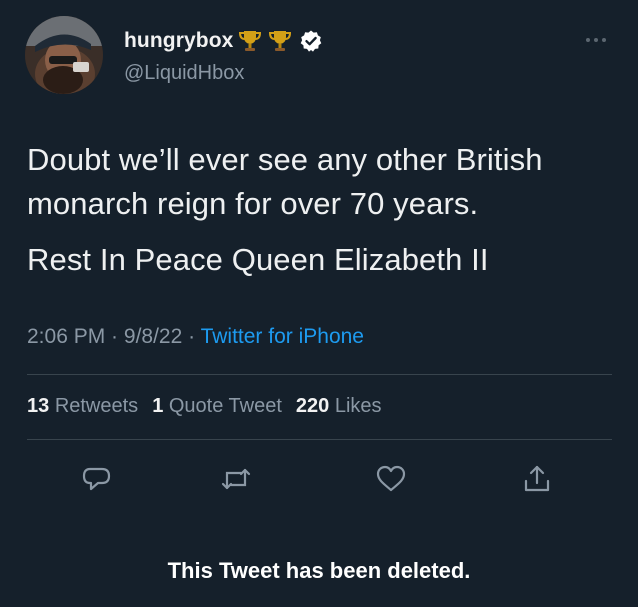 This screenshot has height=607, width=638. What do you see at coordinates (319, 570) in the screenshot?
I see `deleted-notice: This Tweet has been deleted.` at bounding box center [319, 570].